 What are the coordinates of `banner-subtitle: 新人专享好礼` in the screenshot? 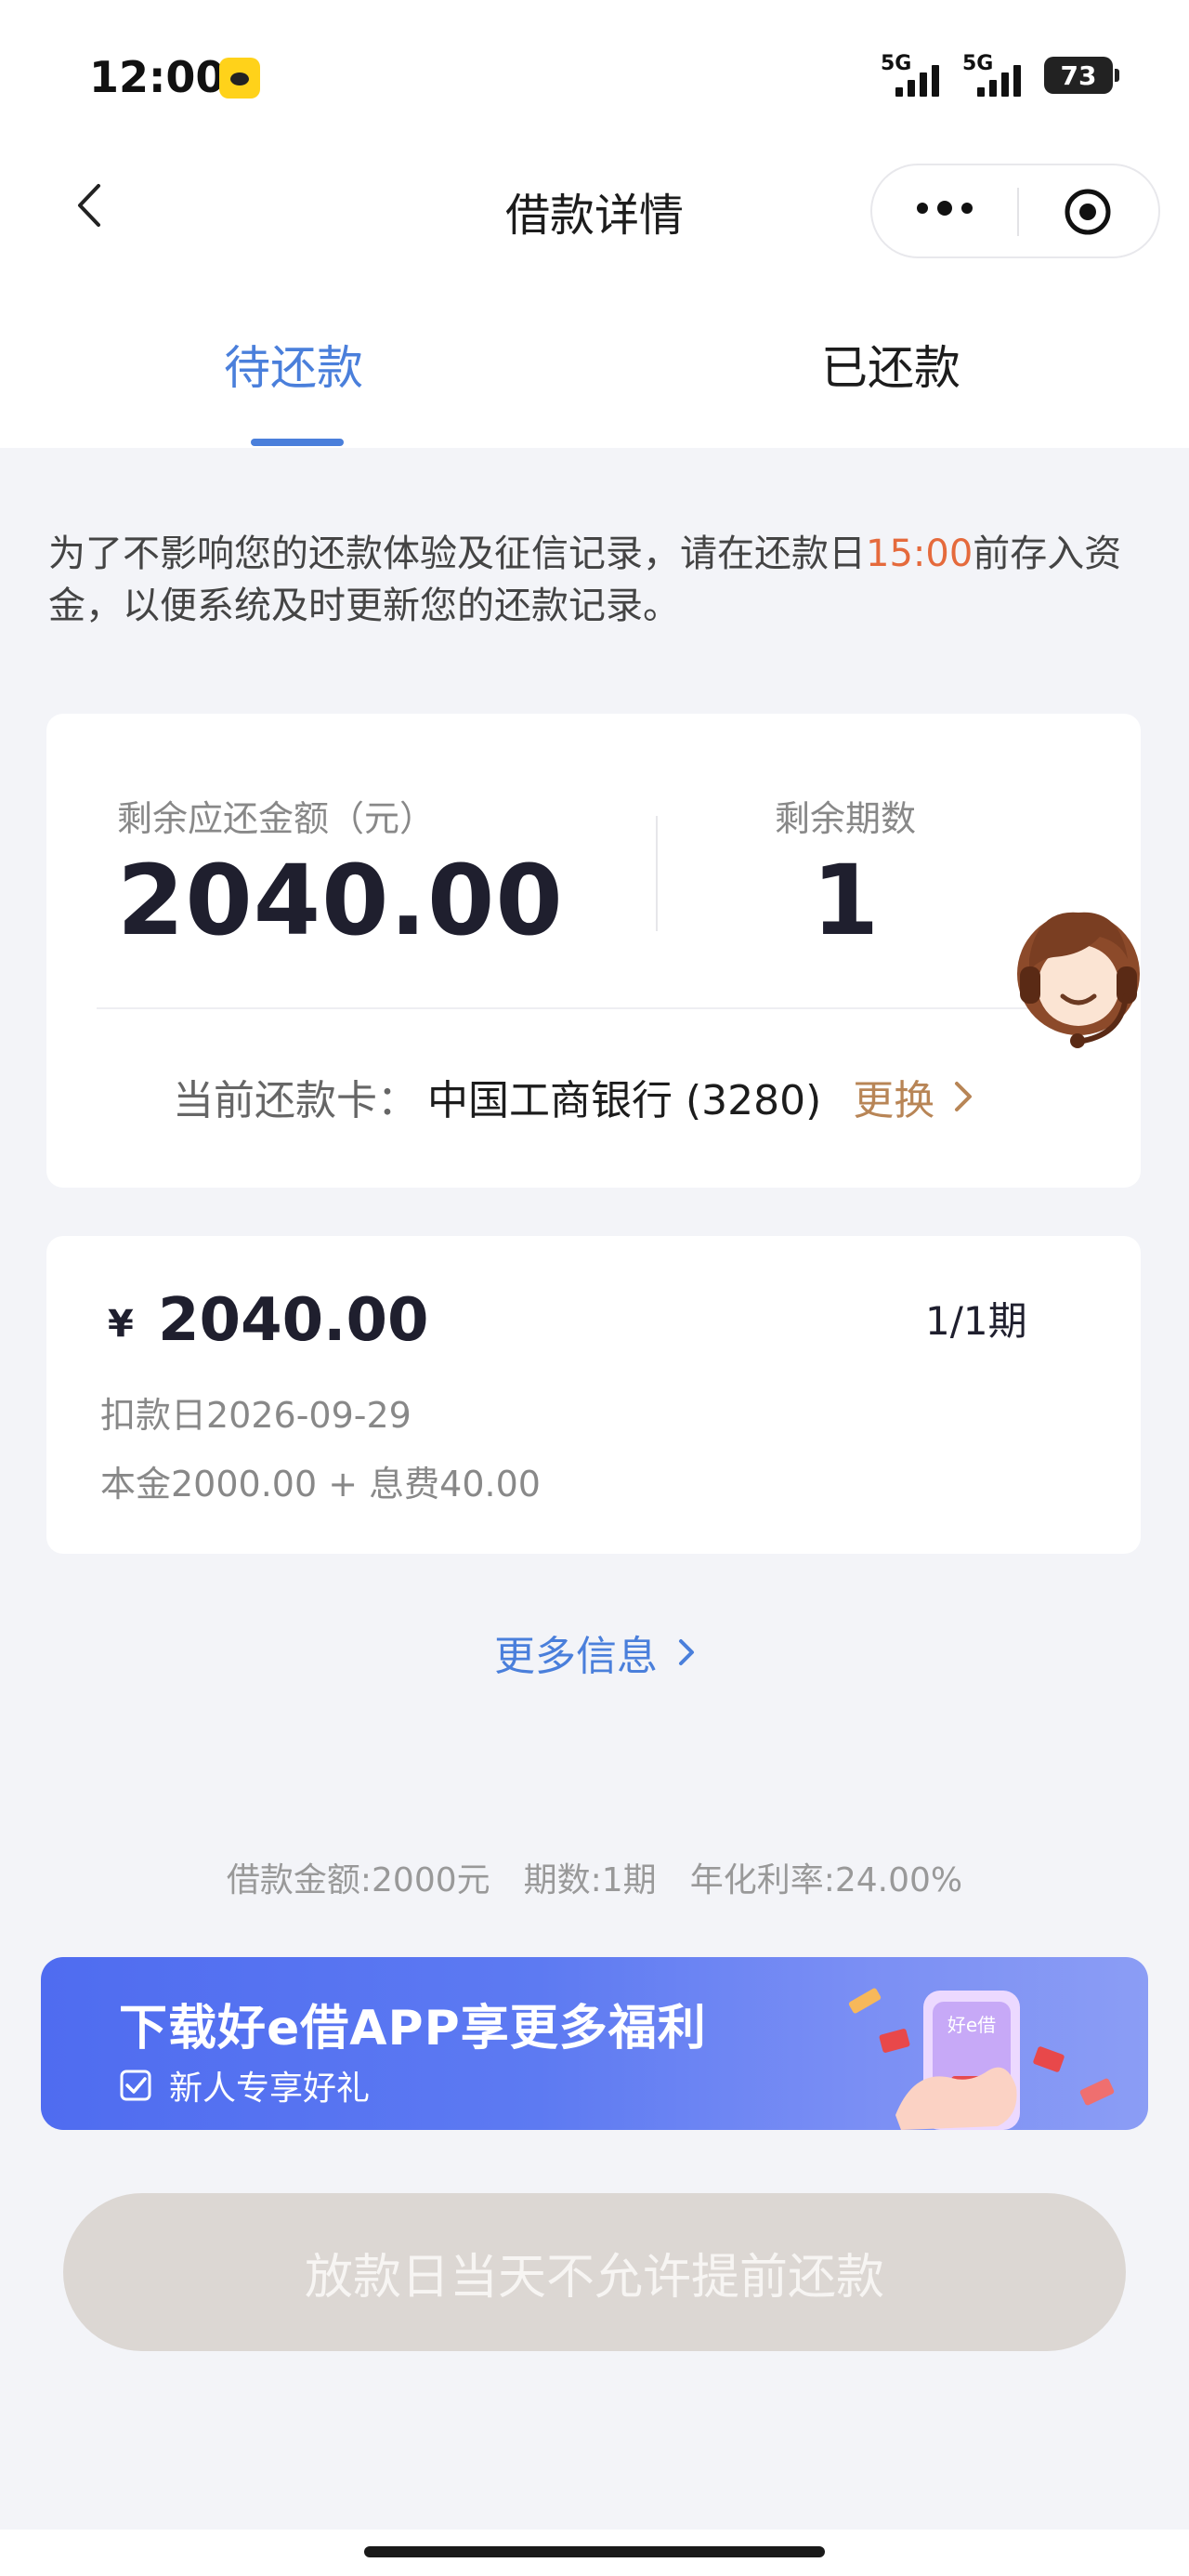 It's located at (270, 2089).